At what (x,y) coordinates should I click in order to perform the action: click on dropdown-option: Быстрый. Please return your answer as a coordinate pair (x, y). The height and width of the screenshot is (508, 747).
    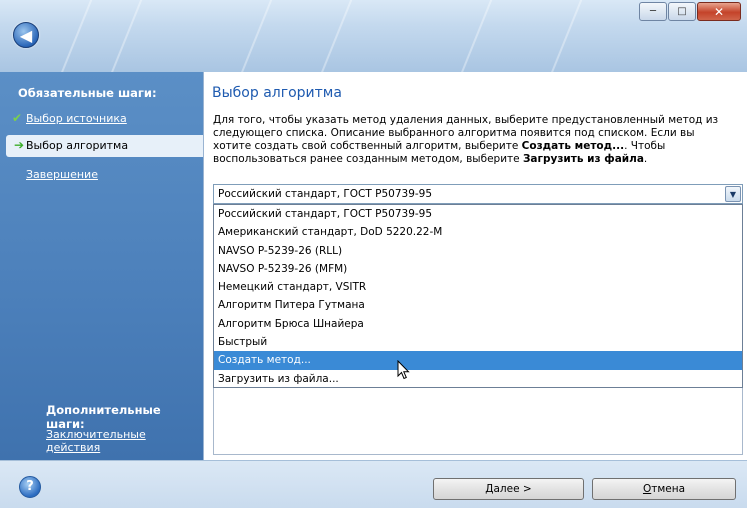
    Looking at the image, I should click on (478, 342).